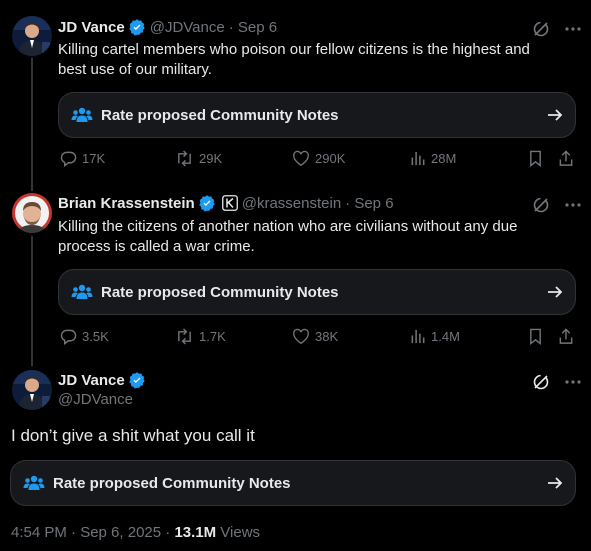 Image resolution: width=591 pixels, height=551 pixels. Describe the element at coordinates (117, 336) in the screenshot. I see `reply-button: 3.5K` at that location.